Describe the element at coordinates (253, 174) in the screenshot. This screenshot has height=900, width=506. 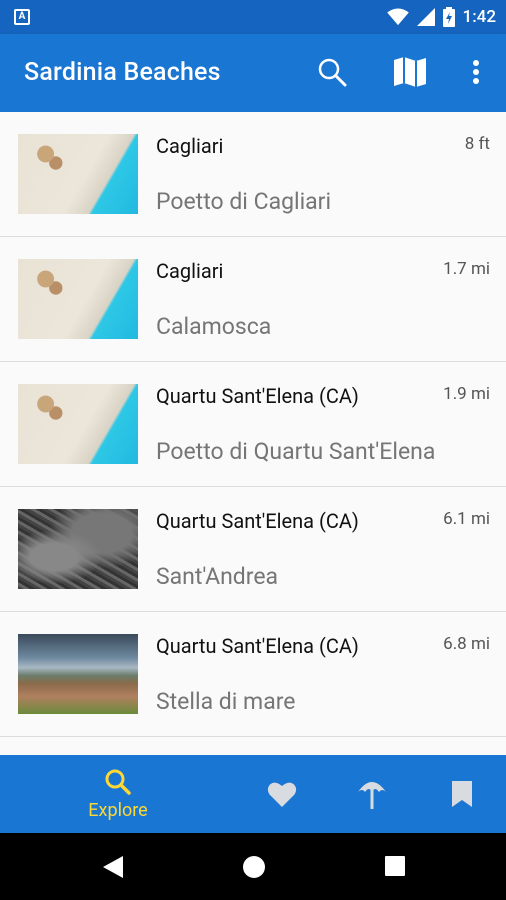
I see `beach-list-item: Cagliari 8 ft Poetto di Cagliari` at that location.